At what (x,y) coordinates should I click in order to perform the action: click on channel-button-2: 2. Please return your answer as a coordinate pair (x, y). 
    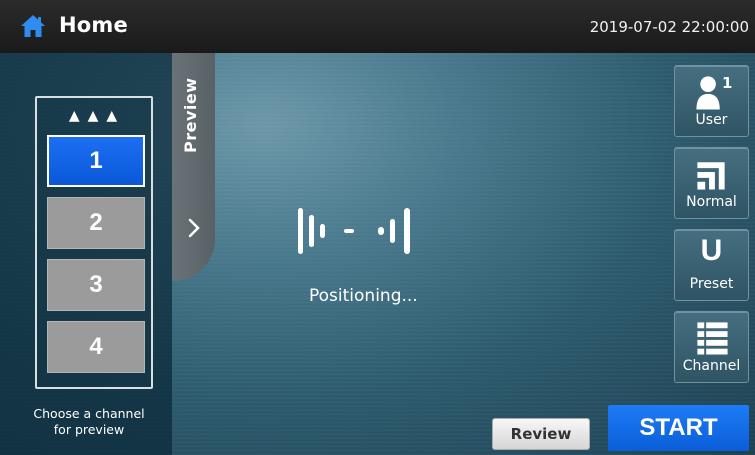
    Looking at the image, I should click on (96, 223).